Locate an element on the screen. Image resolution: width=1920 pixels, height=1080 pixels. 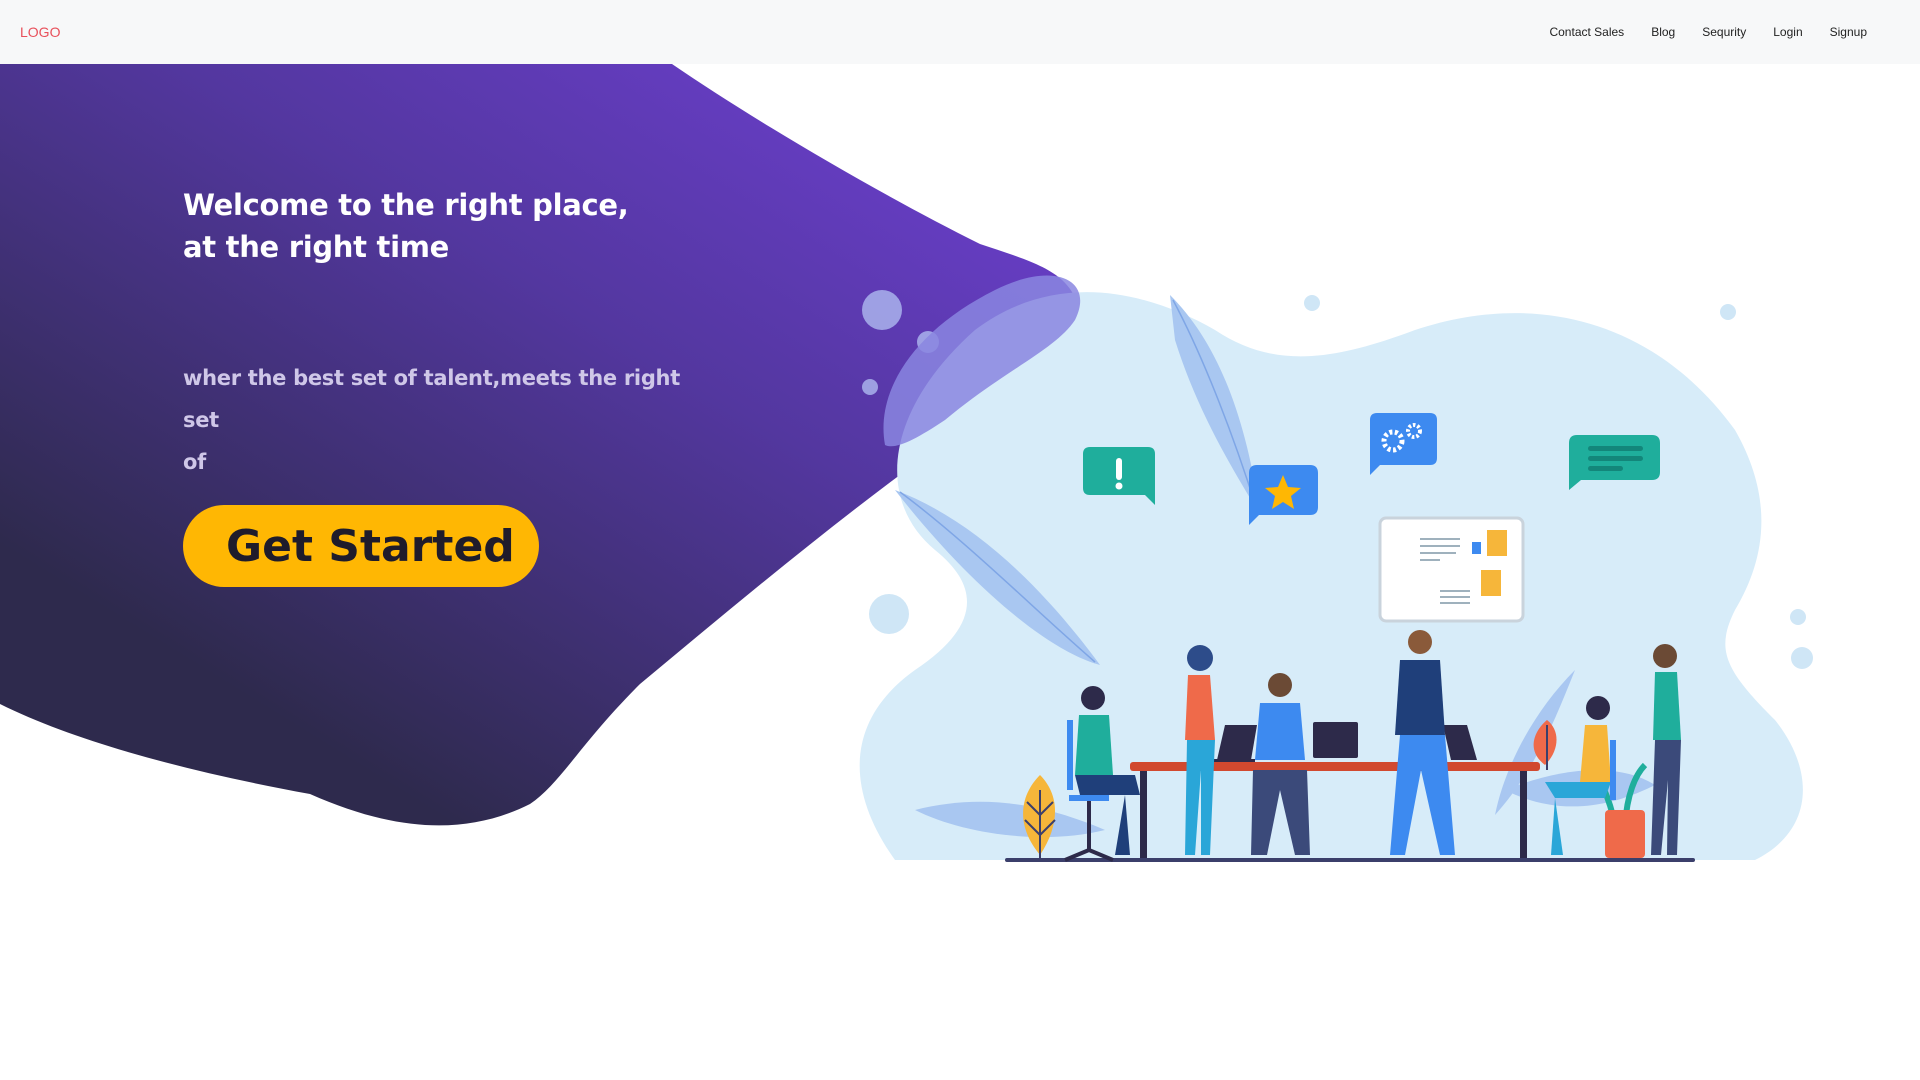
hero-headline-line-2: at the right time is located at coordinates (316, 247).